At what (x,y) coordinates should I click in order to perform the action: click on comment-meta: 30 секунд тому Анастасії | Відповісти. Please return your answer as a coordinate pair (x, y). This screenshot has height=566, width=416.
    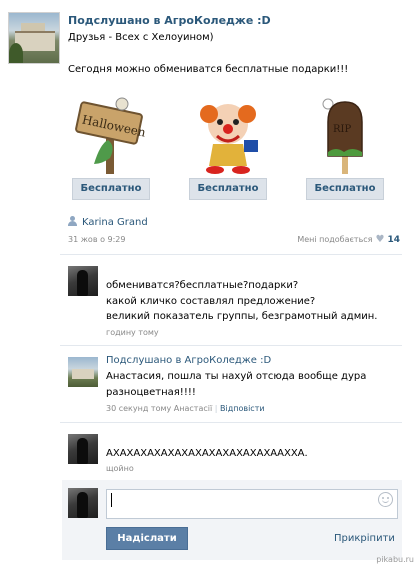
    Looking at the image, I should click on (185, 408).